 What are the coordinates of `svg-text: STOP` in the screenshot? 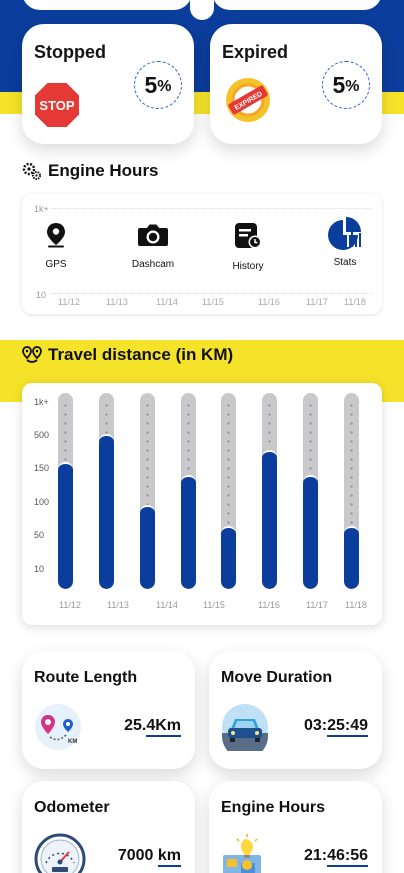 It's located at (56, 105).